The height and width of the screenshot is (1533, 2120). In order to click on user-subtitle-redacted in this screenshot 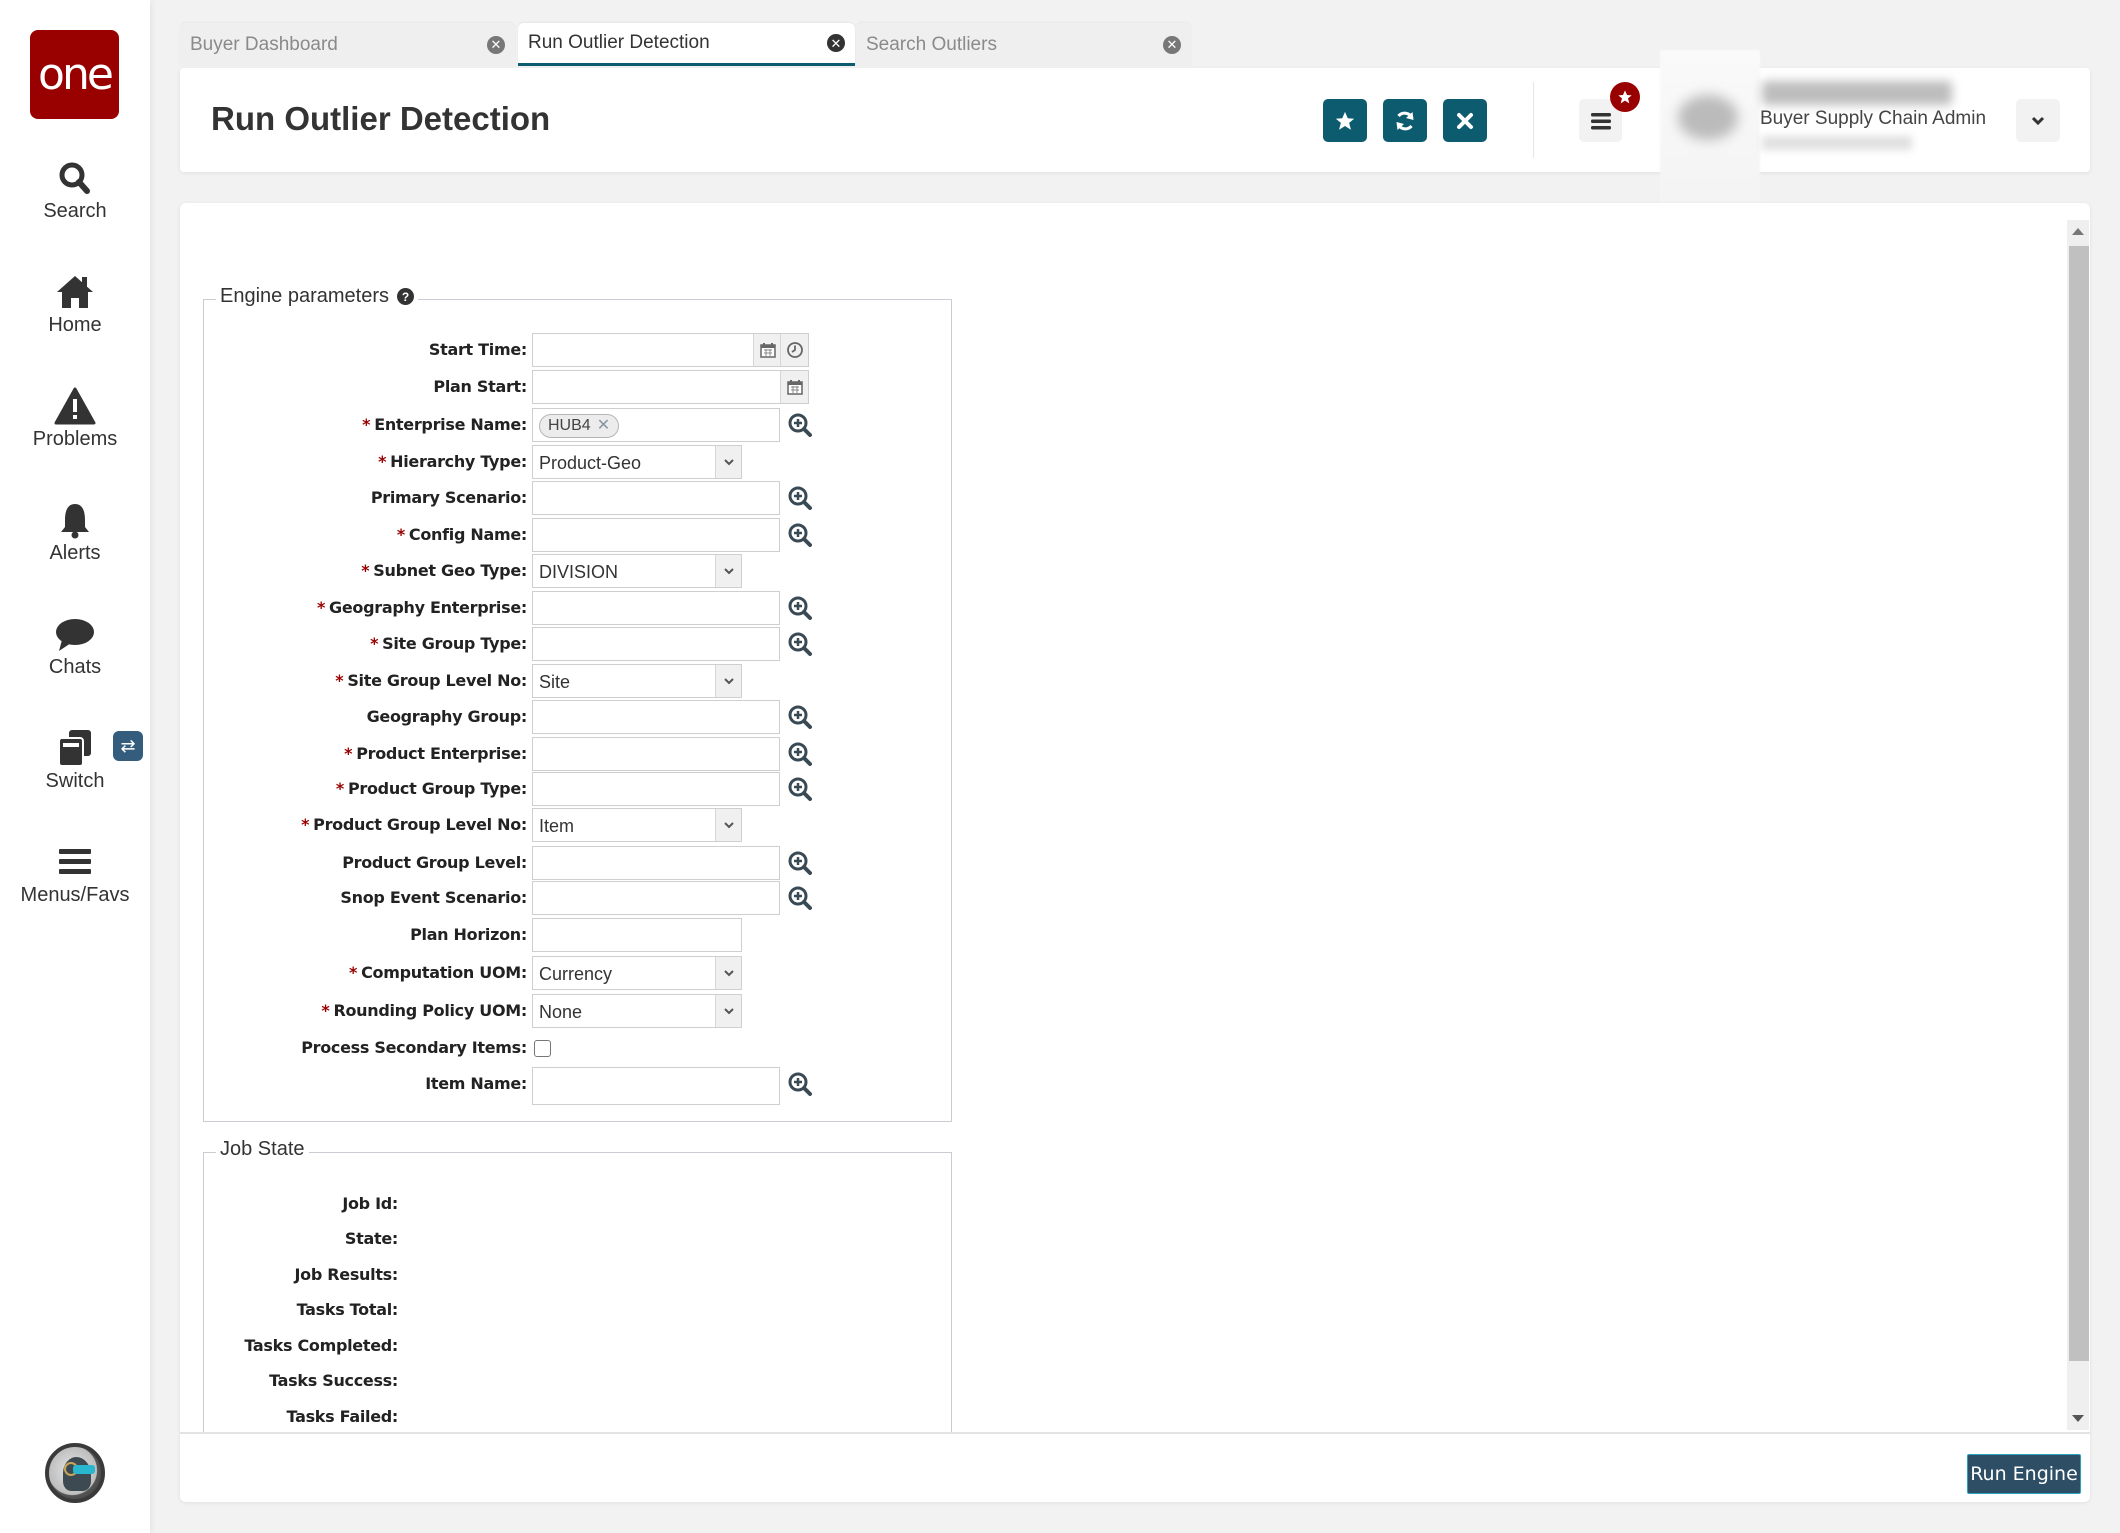, I will do `click(1837, 143)`.